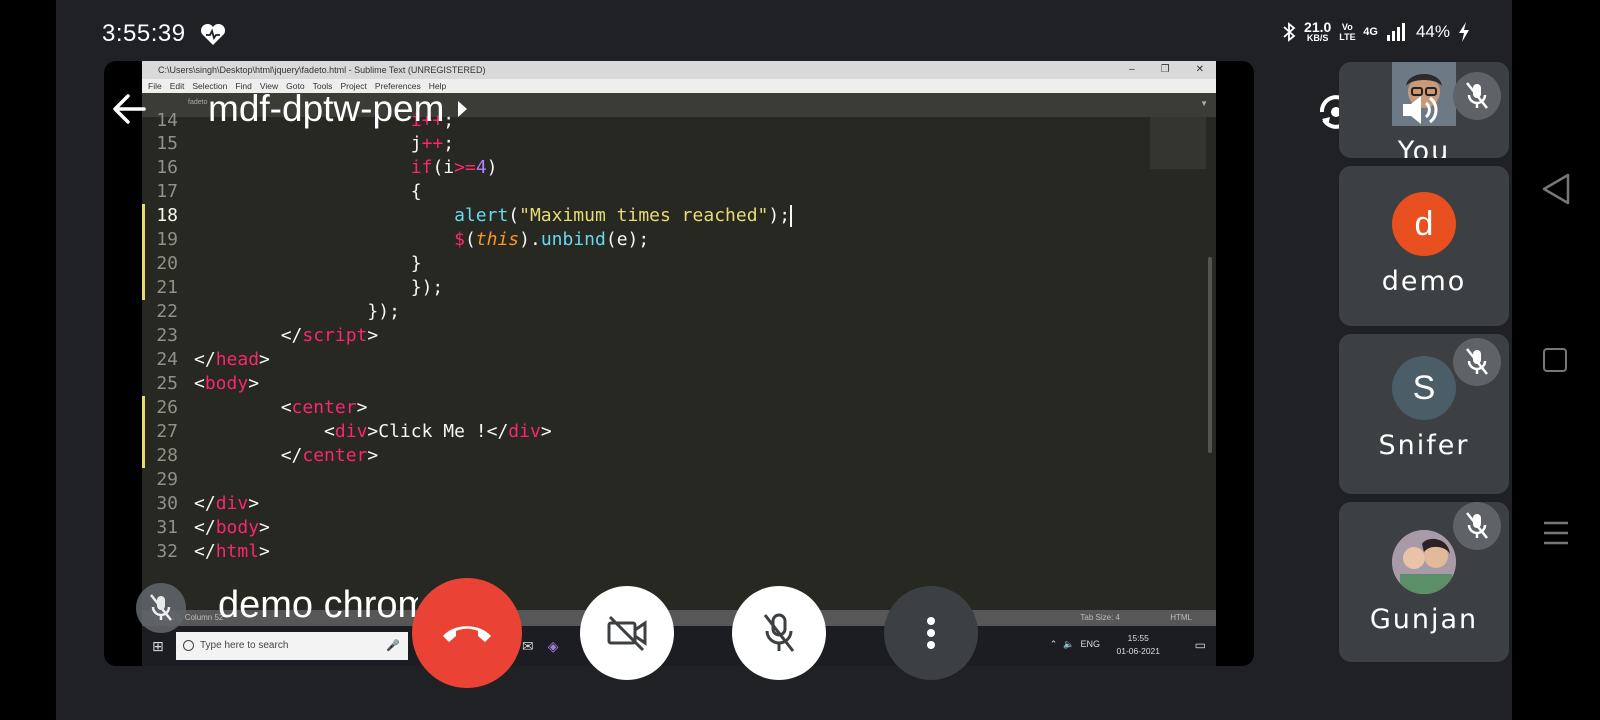 Image resolution: width=1600 pixels, height=720 pixels. I want to click on meeting-code: mdf-dptw-pem, so click(338, 109).